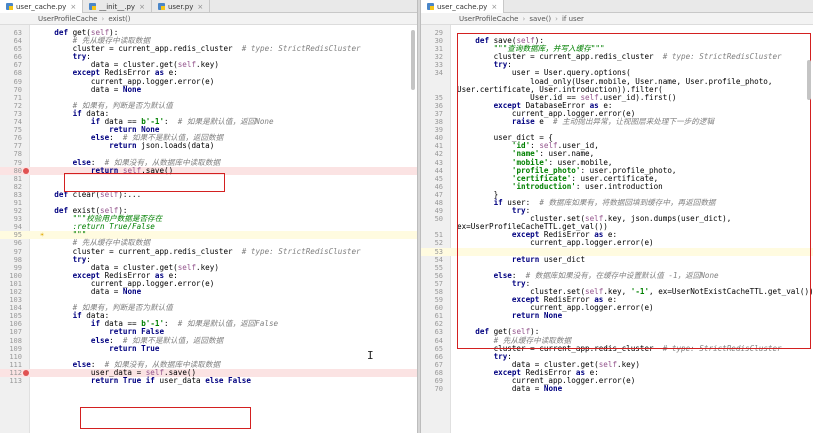 This screenshot has height=433, width=813. I want to click on code-text: return self.save(), so click(104, 170).